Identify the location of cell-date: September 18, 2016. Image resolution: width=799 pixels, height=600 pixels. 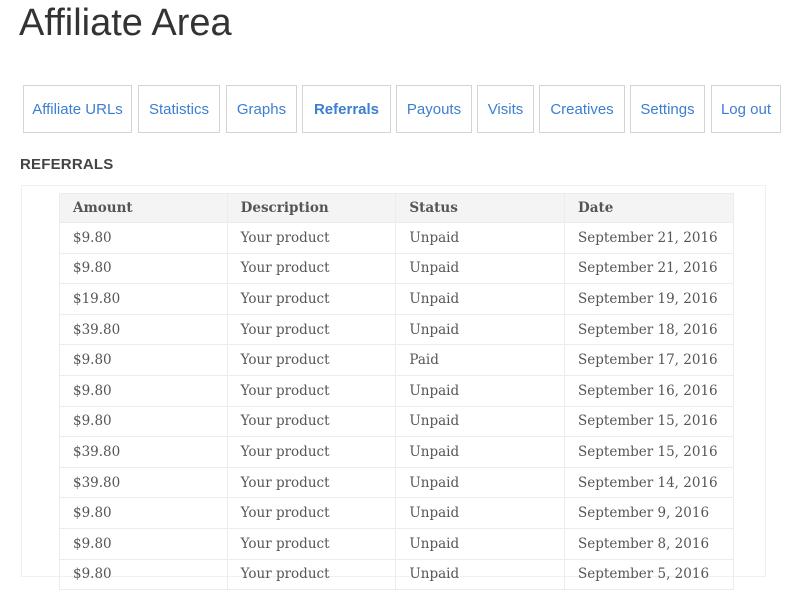
(649, 329).